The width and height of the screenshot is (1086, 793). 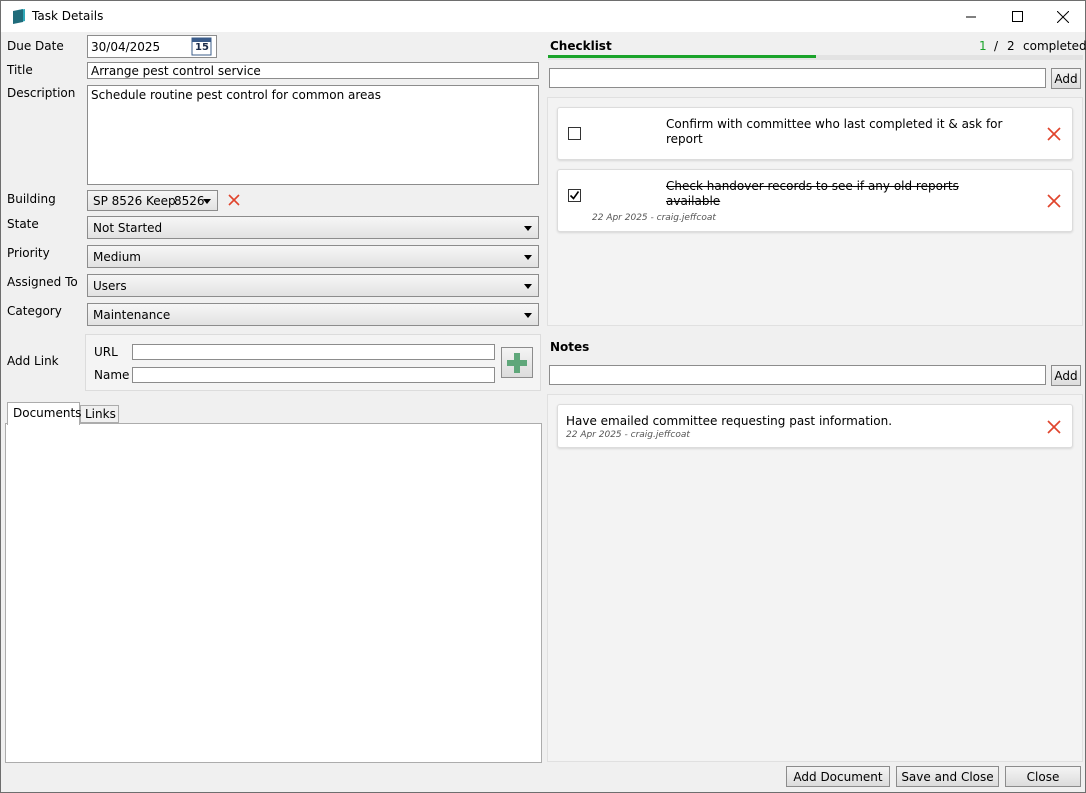 I want to click on category-value: Maintenance, so click(x=132, y=315).